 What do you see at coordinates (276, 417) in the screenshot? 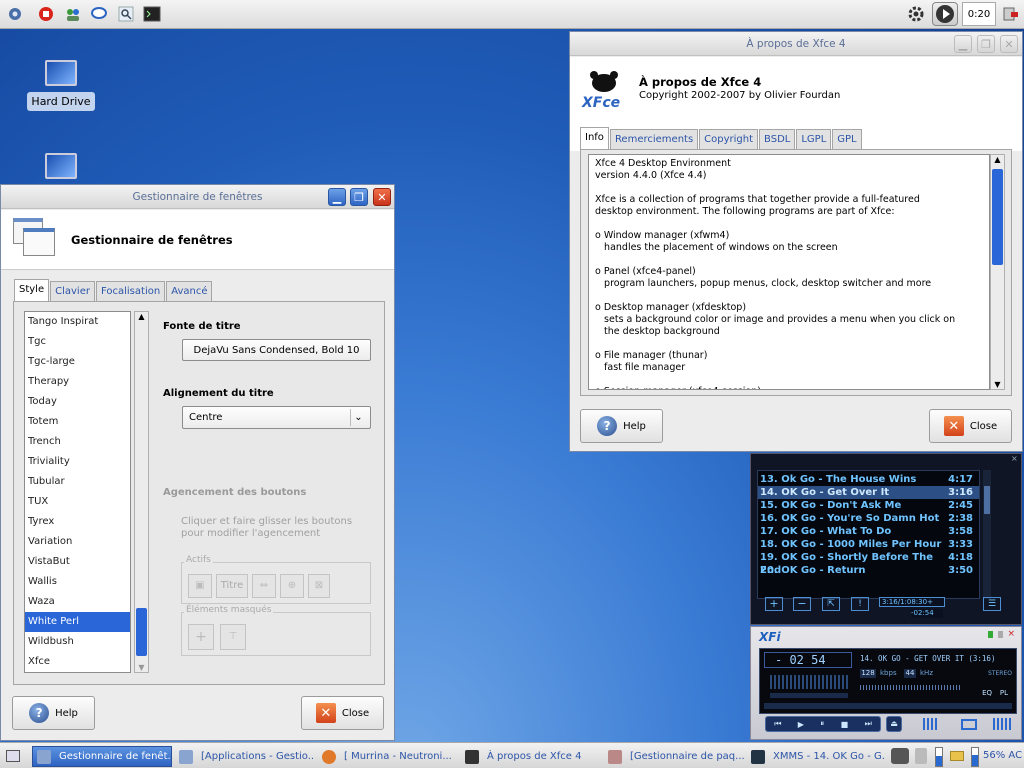
I see `align-dropdown: Centre ⌄` at bounding box center [276, 417].